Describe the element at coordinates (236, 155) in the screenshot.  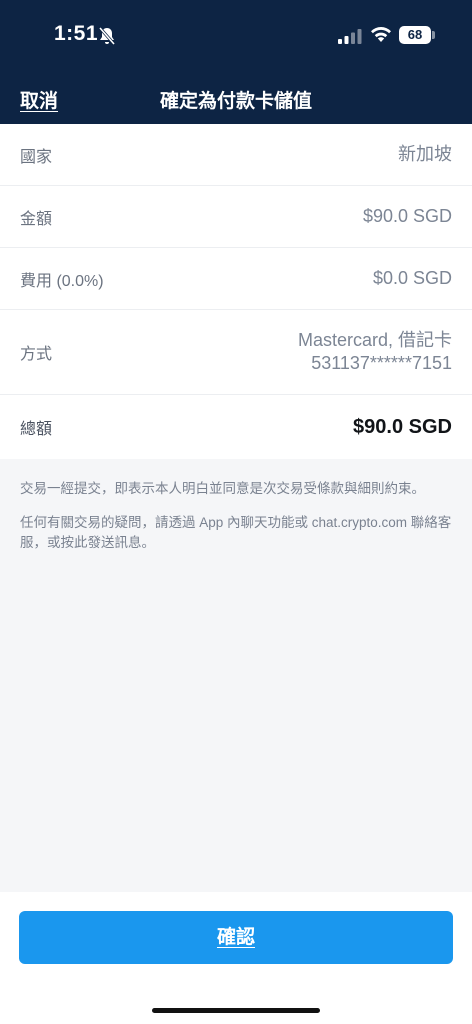
I see `country-row: 國家 新加坡` at that location.